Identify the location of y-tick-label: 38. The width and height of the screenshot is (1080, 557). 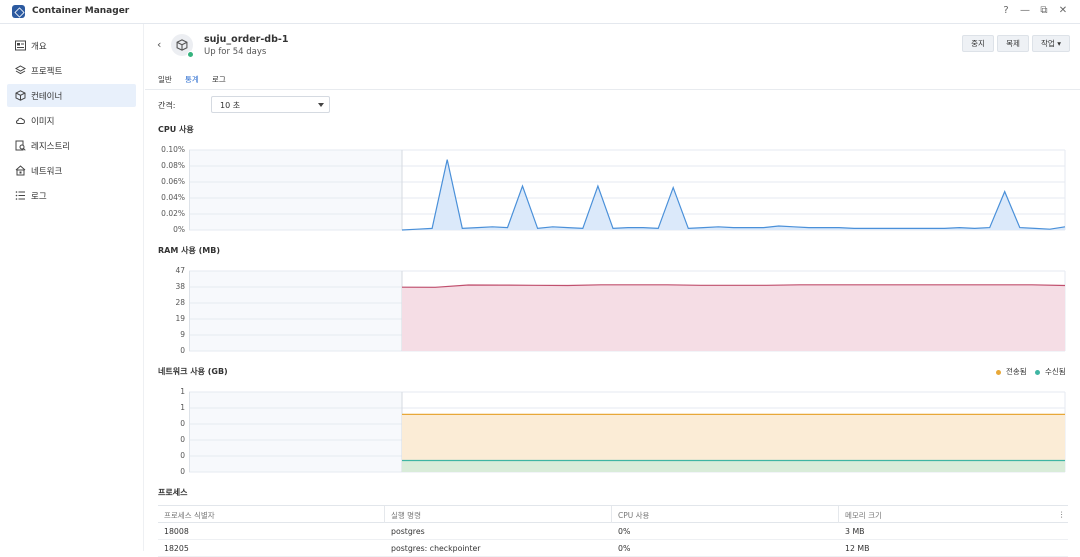
(180, 286).